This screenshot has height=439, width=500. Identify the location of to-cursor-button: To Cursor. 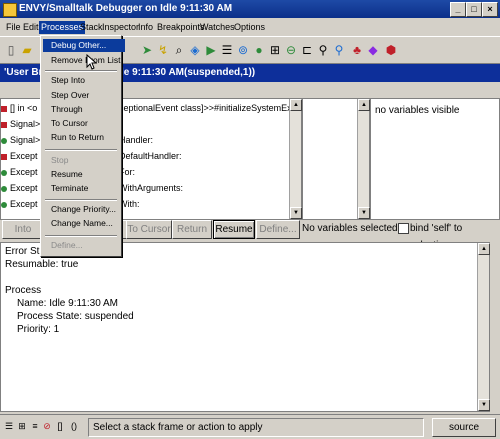
(149, 229).